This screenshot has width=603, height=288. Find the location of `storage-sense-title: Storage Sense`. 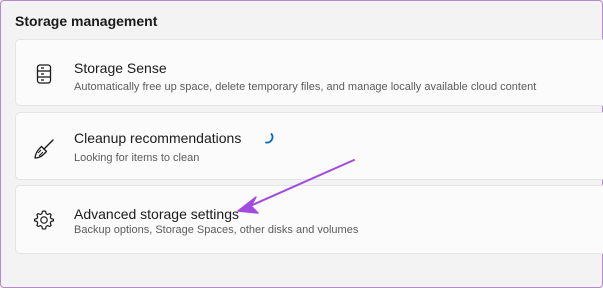

storage-sense-title: Storage Sense is located at coordinates (120, 68).